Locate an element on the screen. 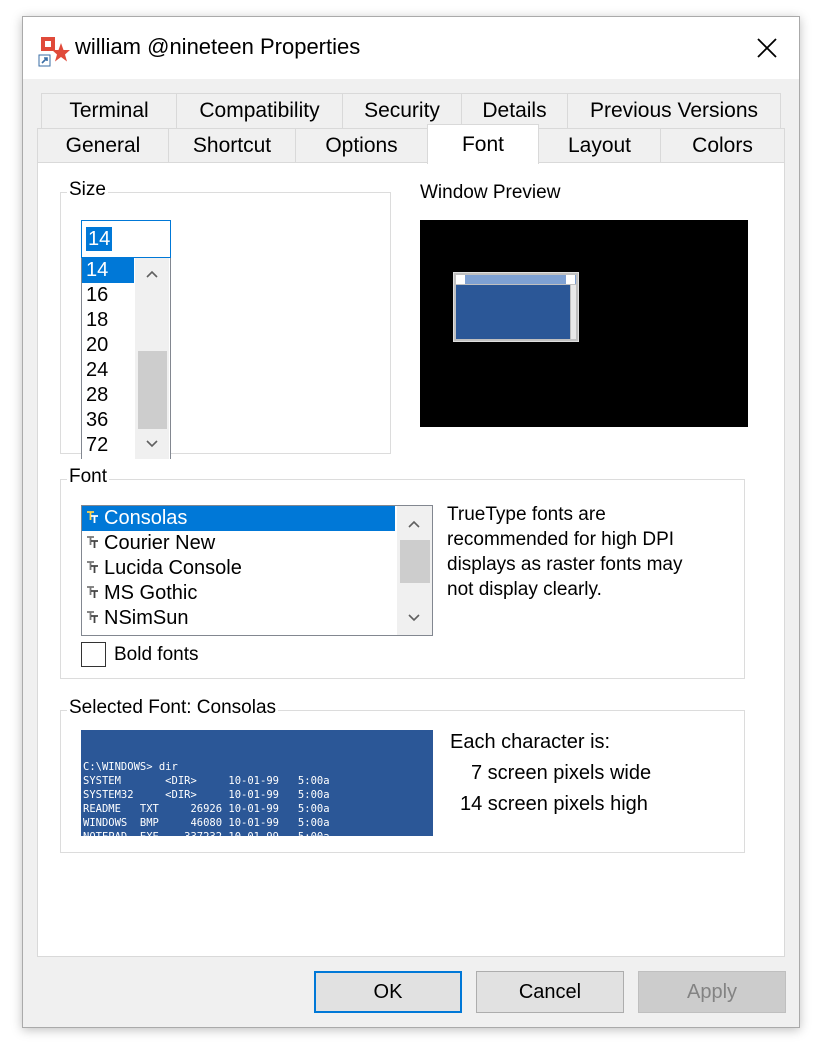  bold-fonts-label: Bold fonts is located at coordinates (156, 655).